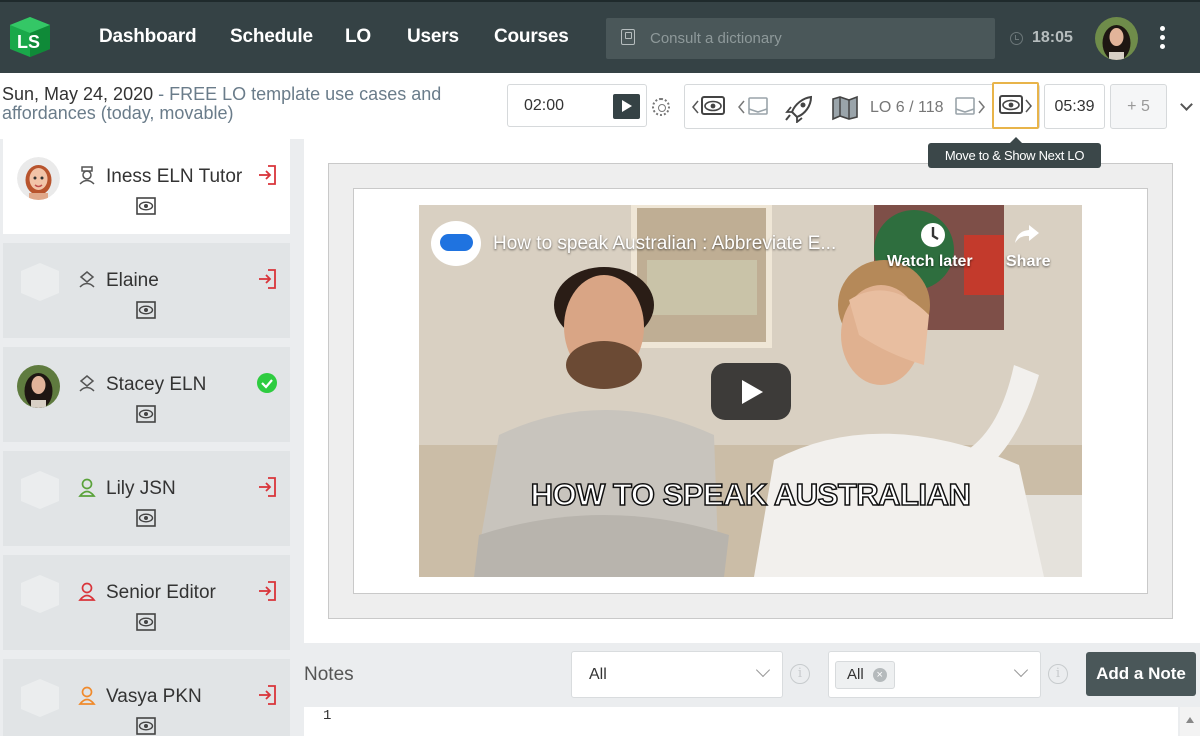 The width and height of the screenshot is (1200, 736). I want to click on channel-avatar, so click(456, 243).